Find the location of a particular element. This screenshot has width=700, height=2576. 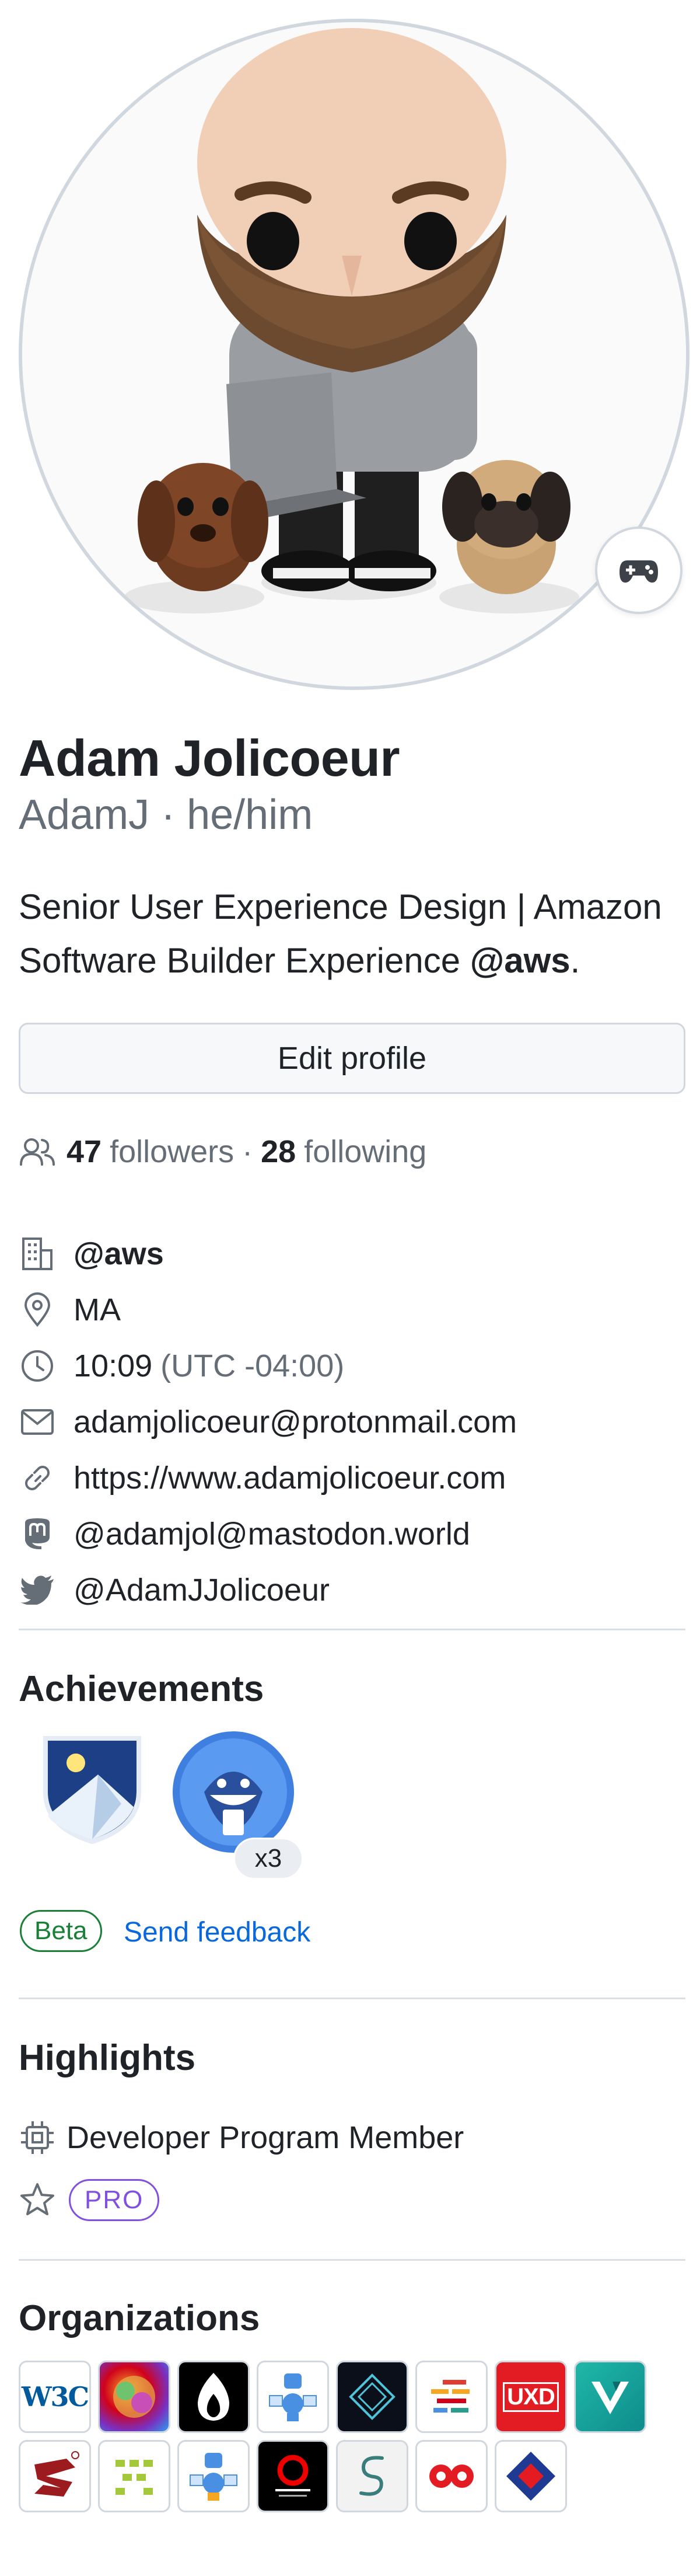

green-grid-icon is located at coordinates (134, 2478).